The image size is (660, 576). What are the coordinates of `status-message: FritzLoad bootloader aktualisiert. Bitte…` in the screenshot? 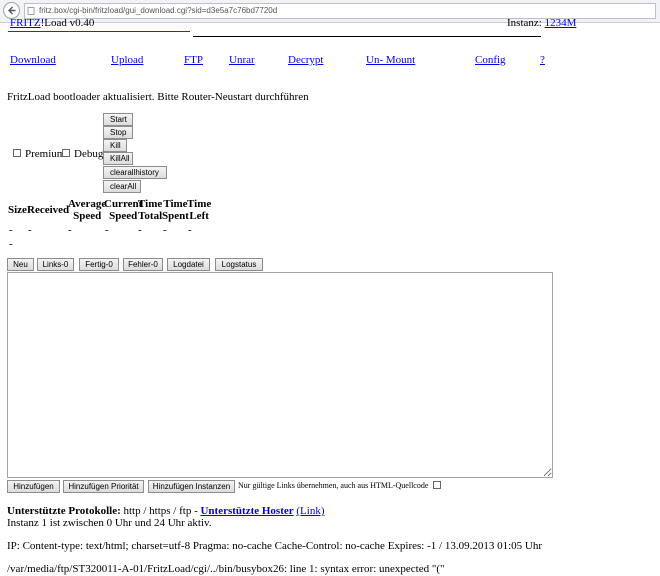 It's located at (158, 97).